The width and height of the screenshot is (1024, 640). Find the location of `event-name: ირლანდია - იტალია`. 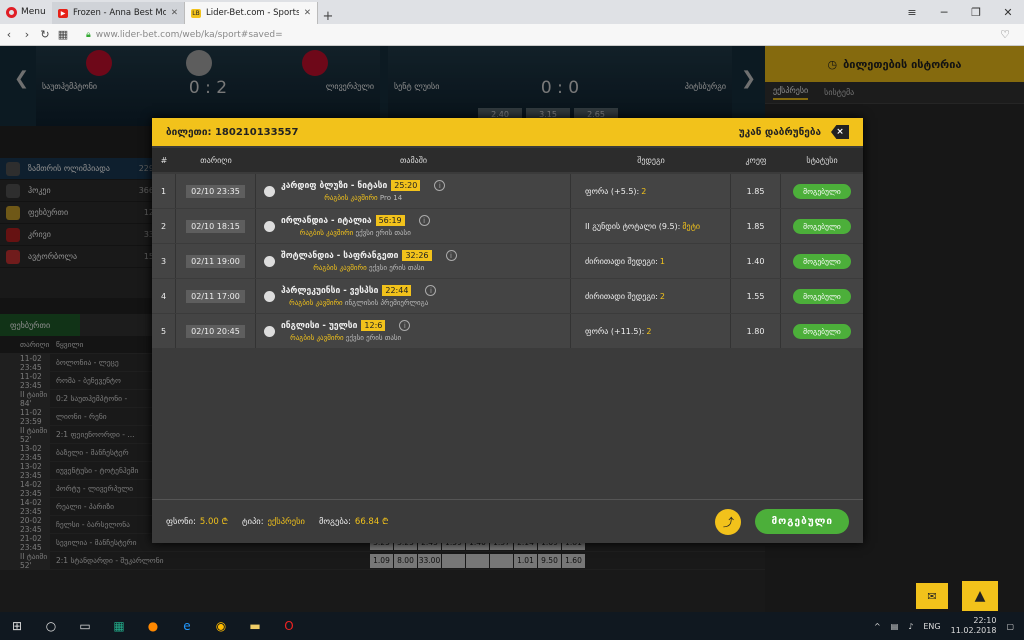

event-name: ირლანდია - იტალია is located at coordinates (326, 220).